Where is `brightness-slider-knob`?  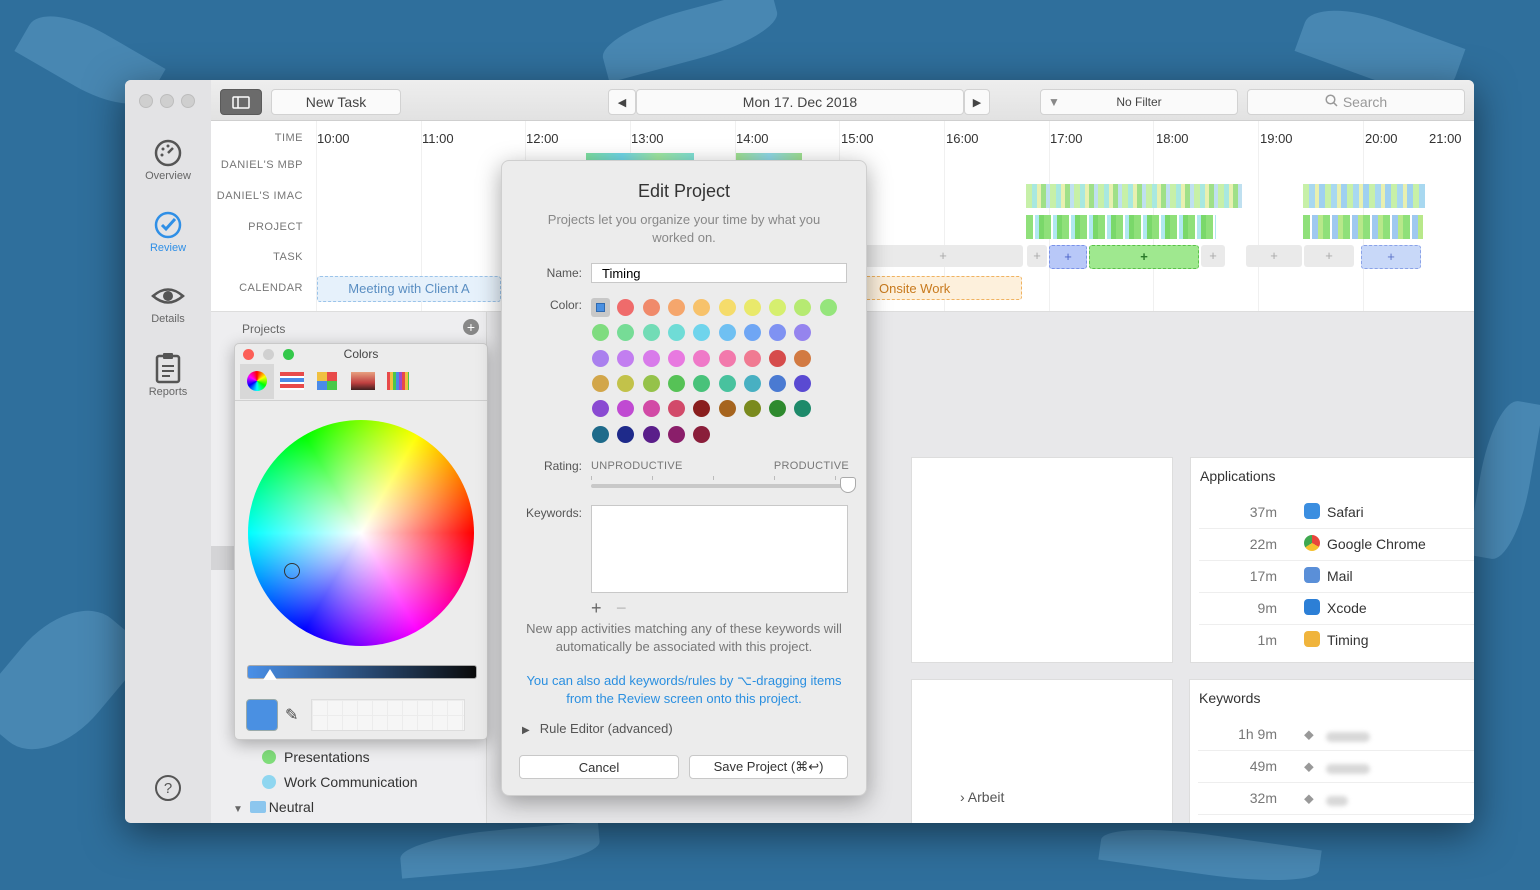 brightness-slider-knob is located at coordinates (269, 674).